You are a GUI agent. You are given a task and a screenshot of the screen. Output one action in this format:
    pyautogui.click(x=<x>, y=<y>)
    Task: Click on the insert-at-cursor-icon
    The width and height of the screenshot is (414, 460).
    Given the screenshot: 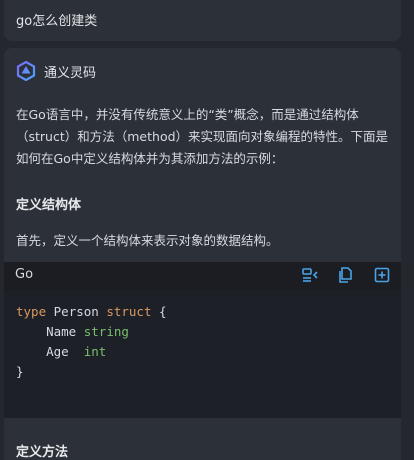 What is the action you would take?
    pyautogui.click(x=310, y=275)
    